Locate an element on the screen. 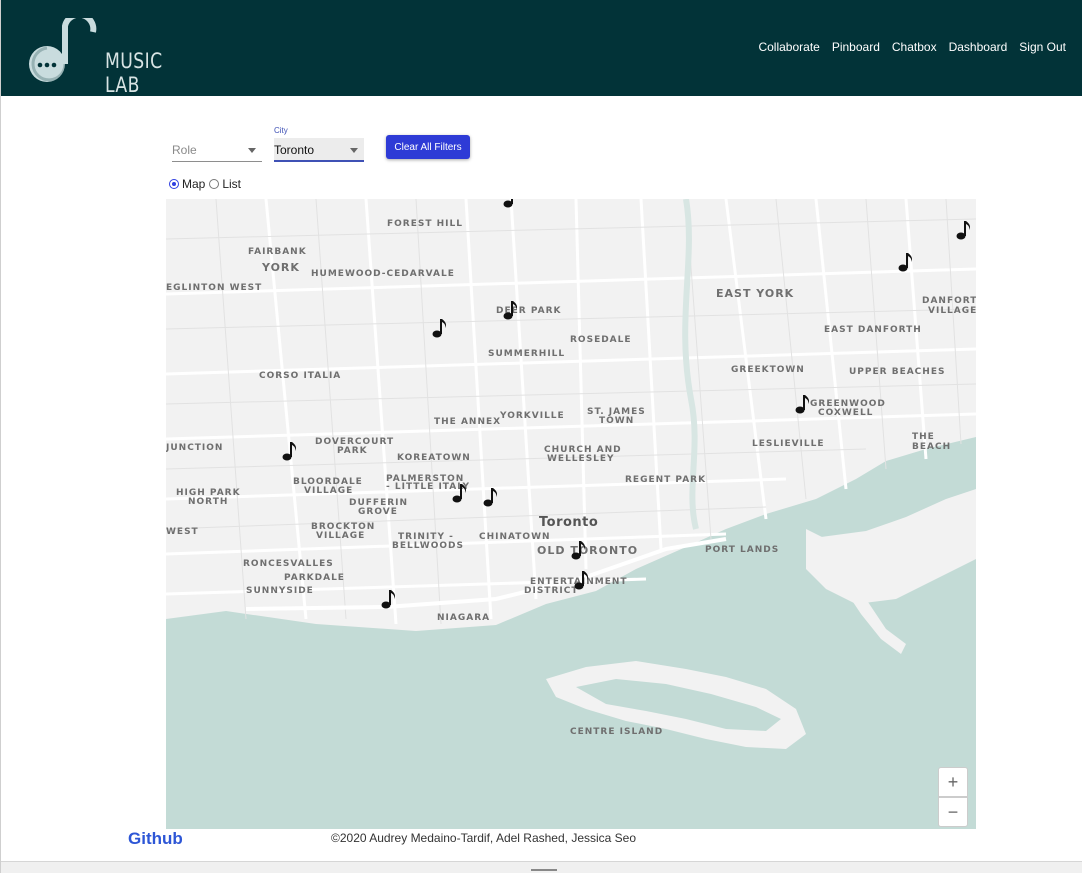  map-label: PARK is located at coordinates (352, 451).